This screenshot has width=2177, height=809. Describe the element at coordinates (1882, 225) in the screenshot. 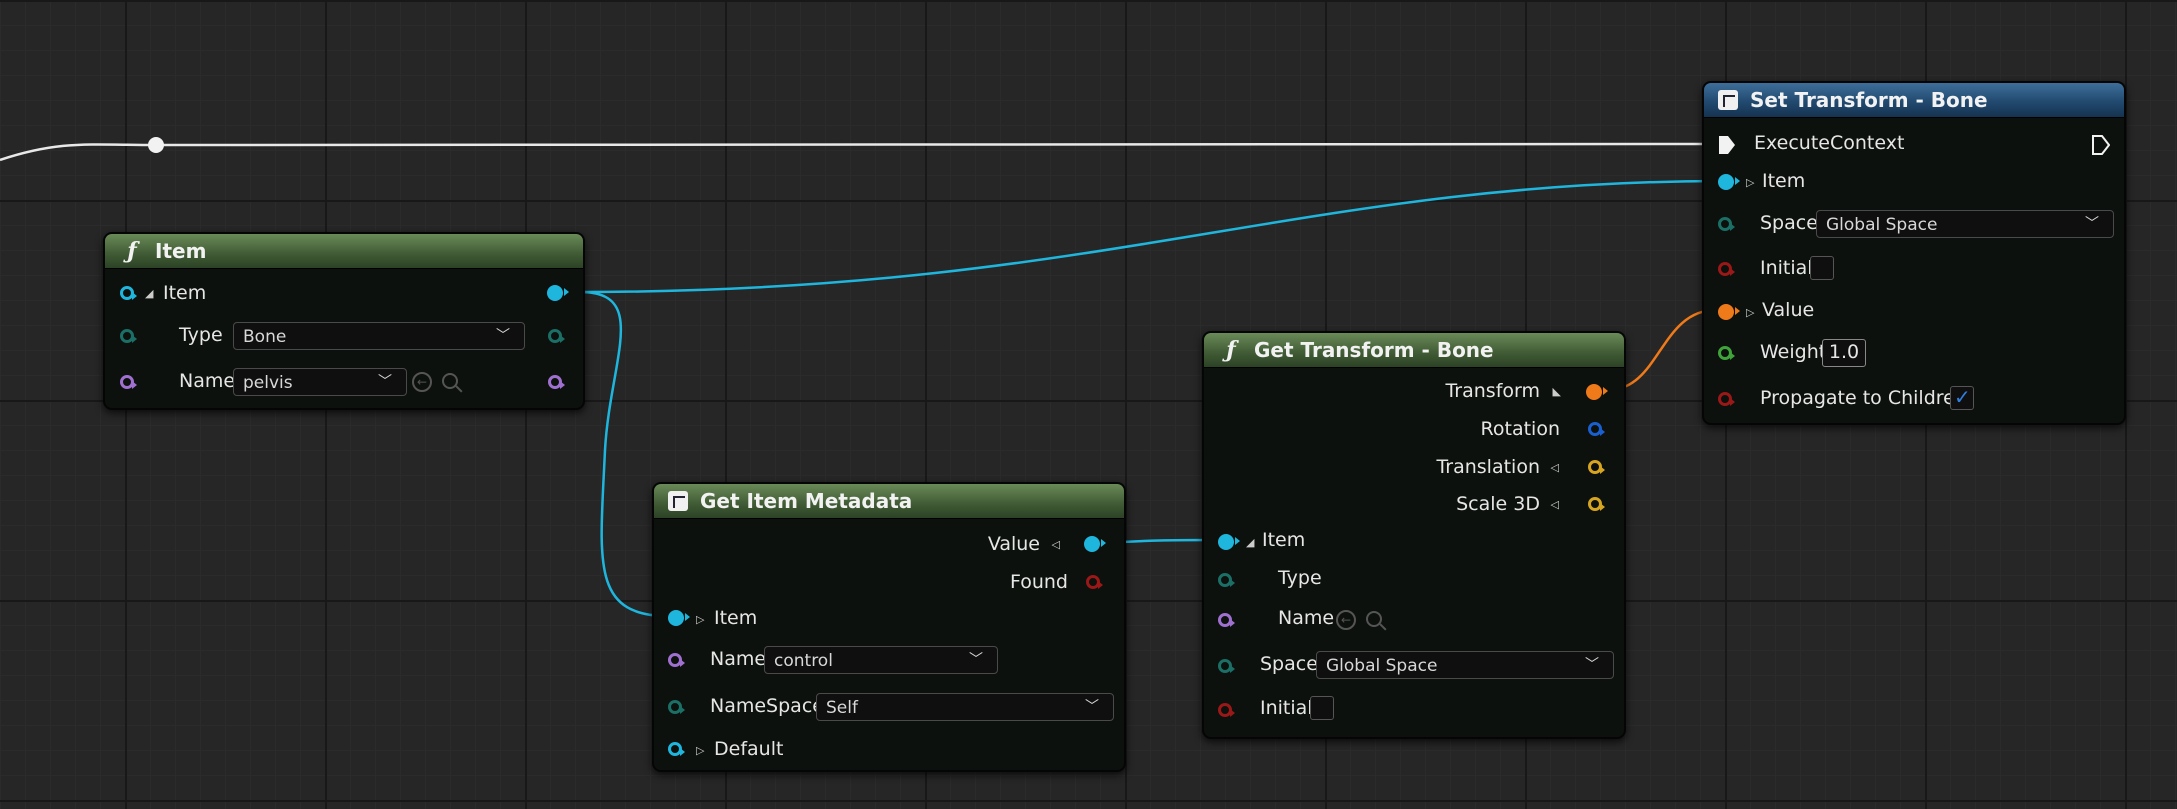

I see `set-space-value: Global Space` at that location.